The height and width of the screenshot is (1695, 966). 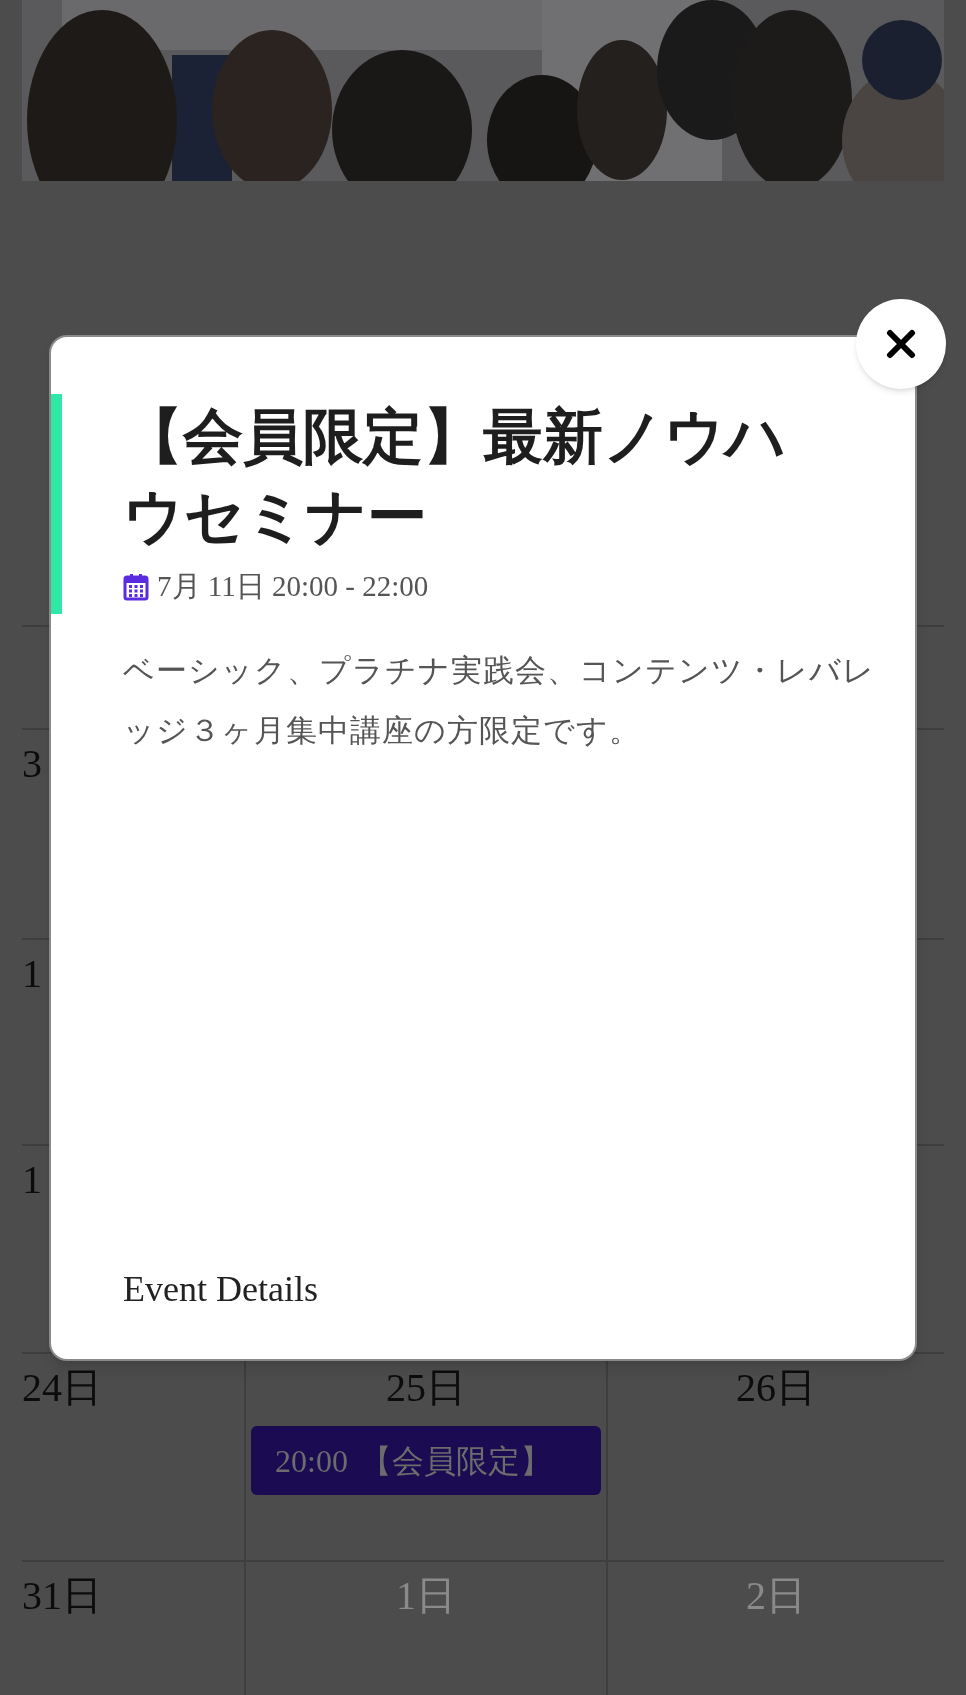 I want to click on day-number: 3, so click(x=32, y=764).